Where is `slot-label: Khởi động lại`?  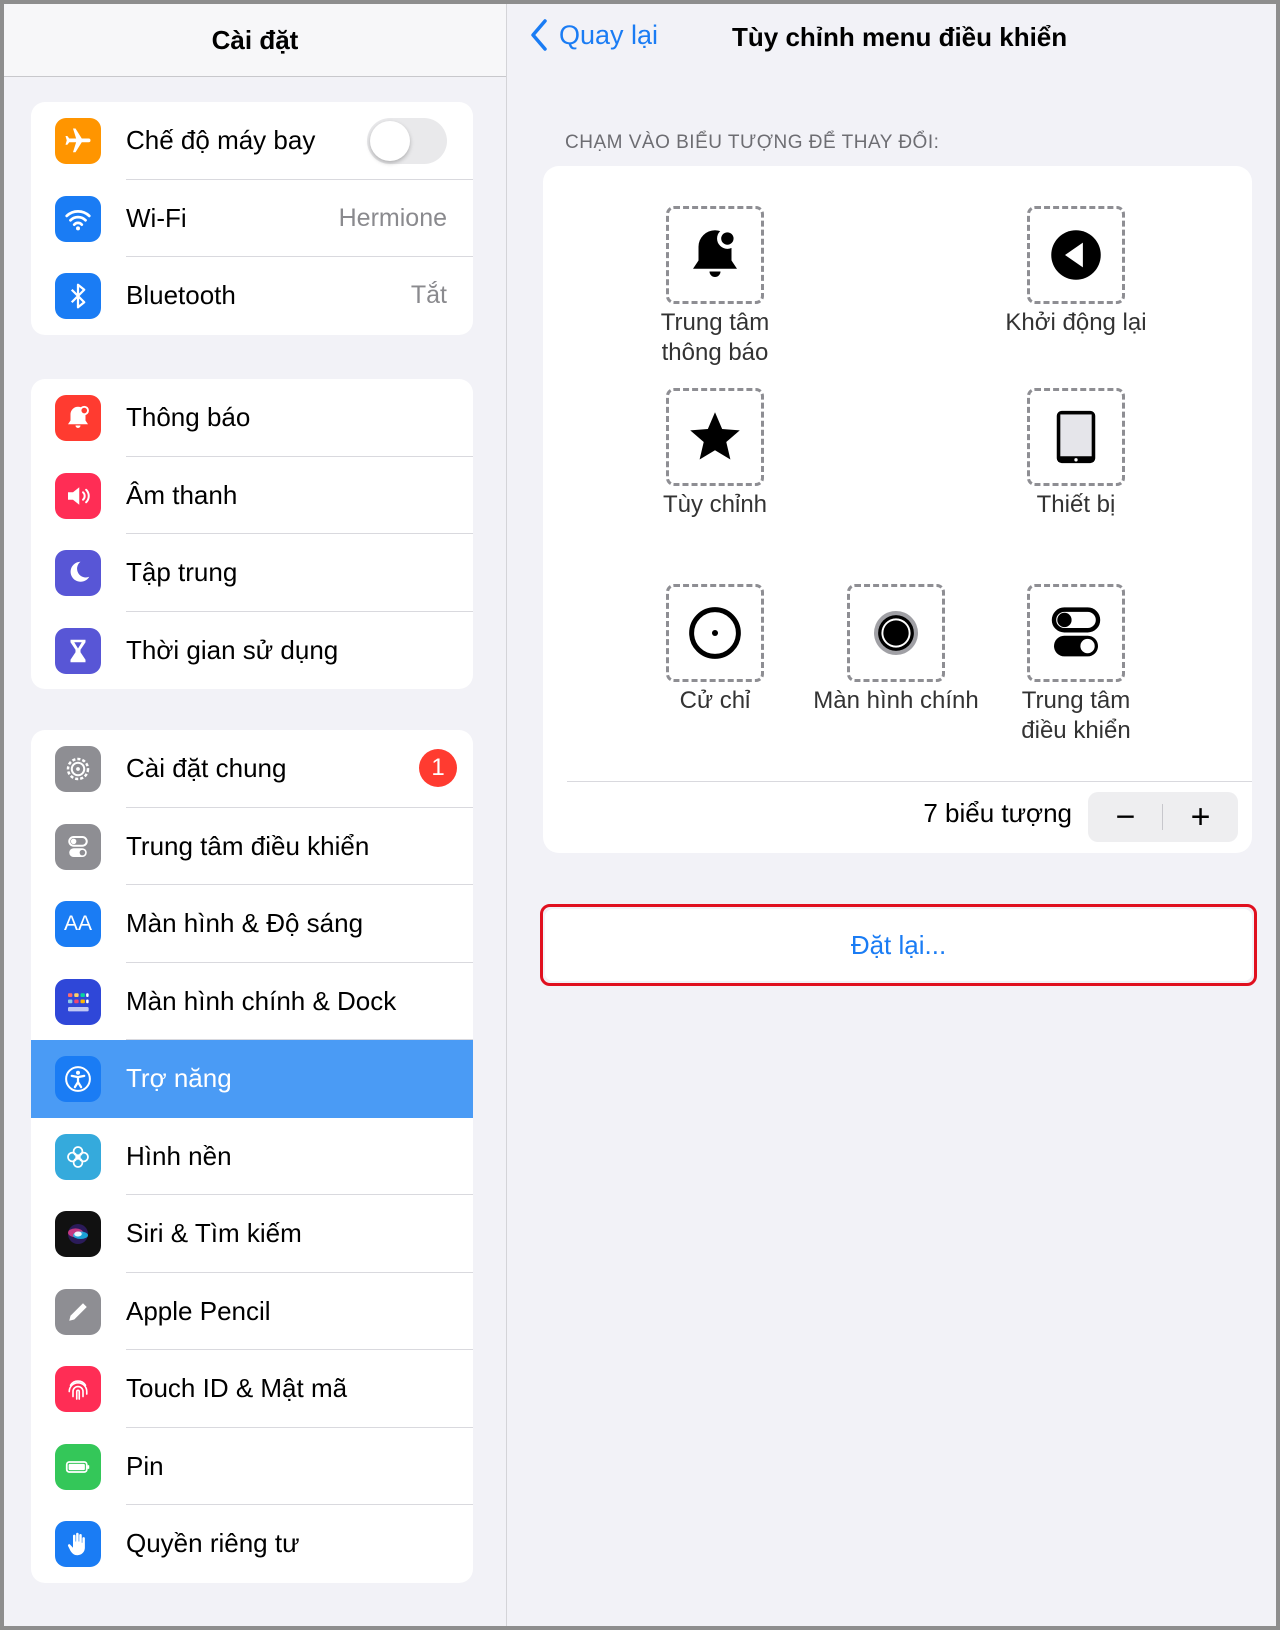 slot-label: Khởi động lại is located at coordinates (1076, 322).